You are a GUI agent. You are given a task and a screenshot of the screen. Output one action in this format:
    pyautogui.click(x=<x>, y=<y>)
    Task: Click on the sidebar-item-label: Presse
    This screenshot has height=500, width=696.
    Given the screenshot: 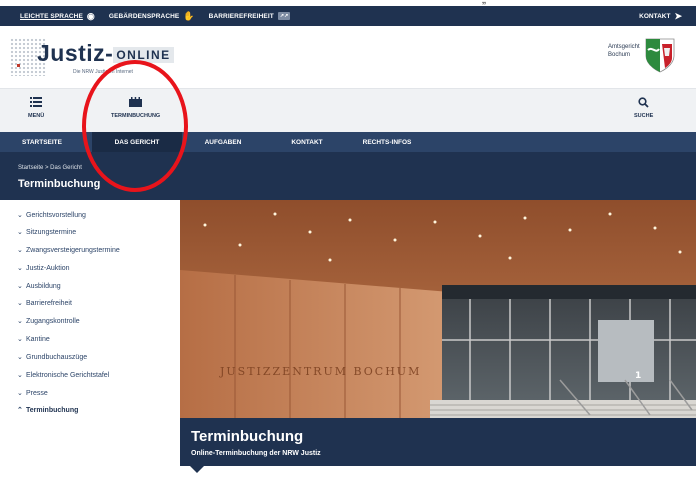 What is the action you would take?
    pyautogui.click(x=37, y=393)
    